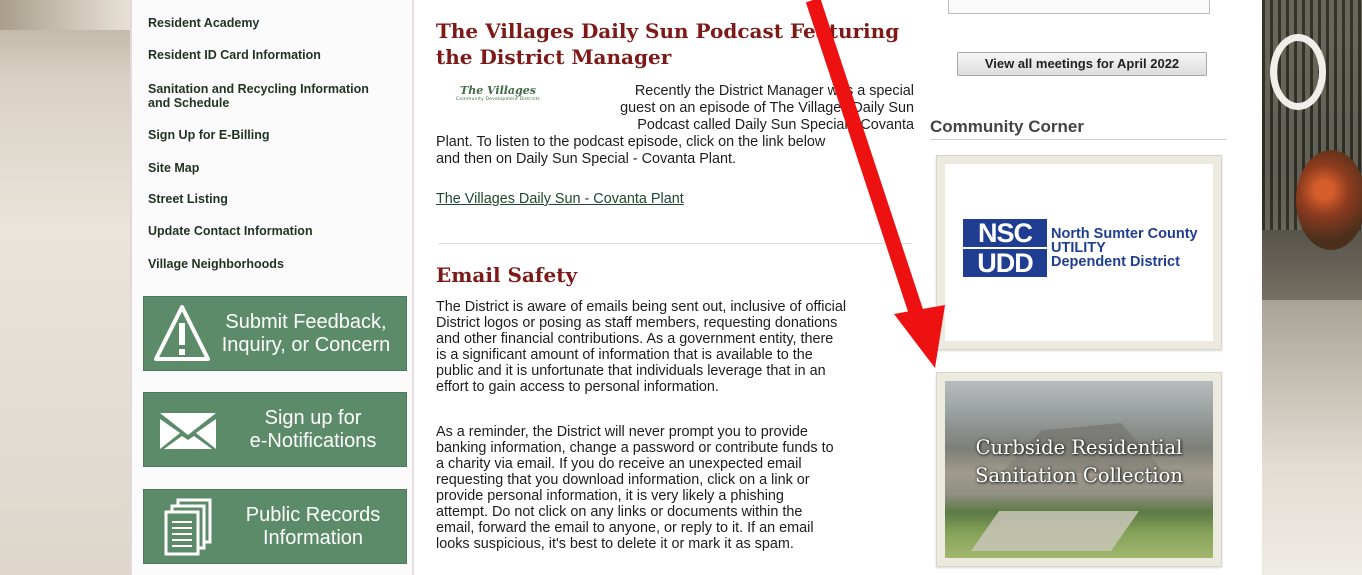  Describe the element at coordinates (65, 287) in the screenshot. I see `background-left` at that location.